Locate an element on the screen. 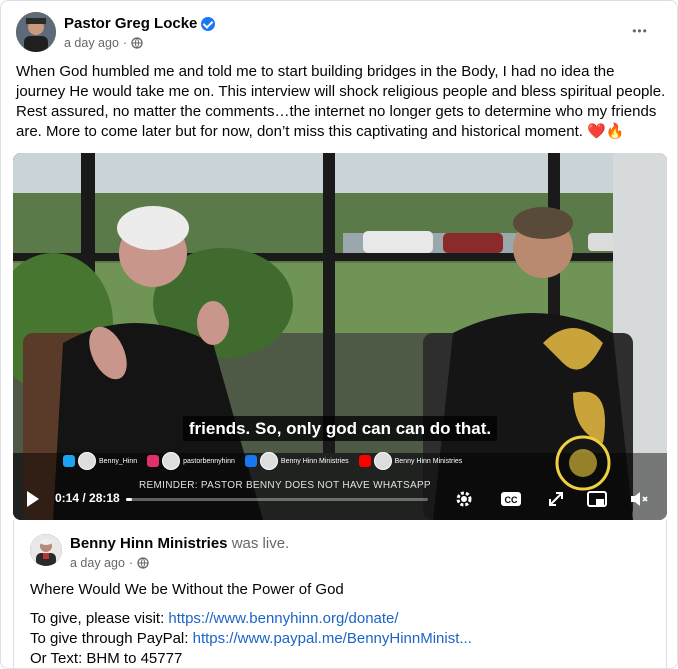 Image resolution: width=678 pixels, height=669 pixels. post-meta: a day ago · is located at coordinates (103, 43).